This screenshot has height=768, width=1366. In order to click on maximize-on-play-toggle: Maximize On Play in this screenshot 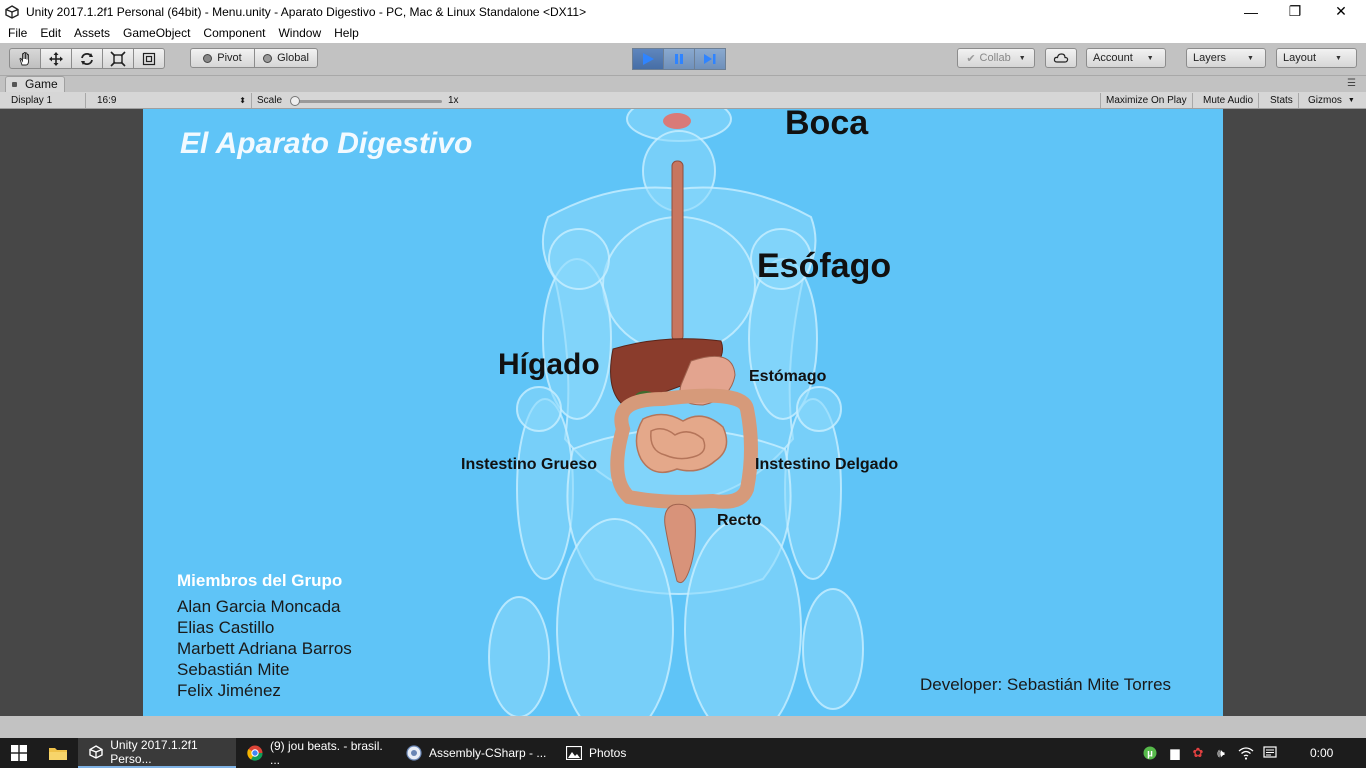, I will do `click(1146, 100)`.